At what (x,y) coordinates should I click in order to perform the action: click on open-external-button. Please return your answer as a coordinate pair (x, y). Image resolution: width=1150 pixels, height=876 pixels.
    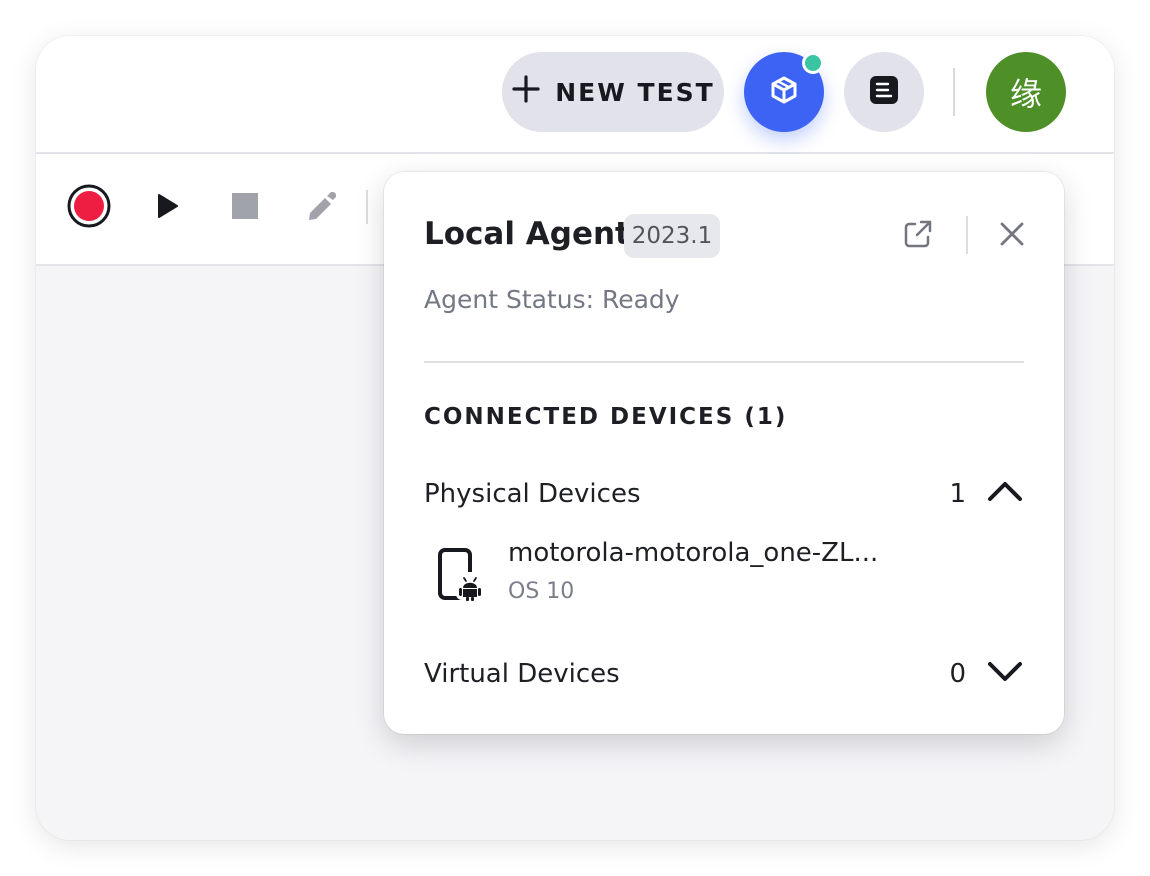
    Looking at the image, I should click on (918, 236).